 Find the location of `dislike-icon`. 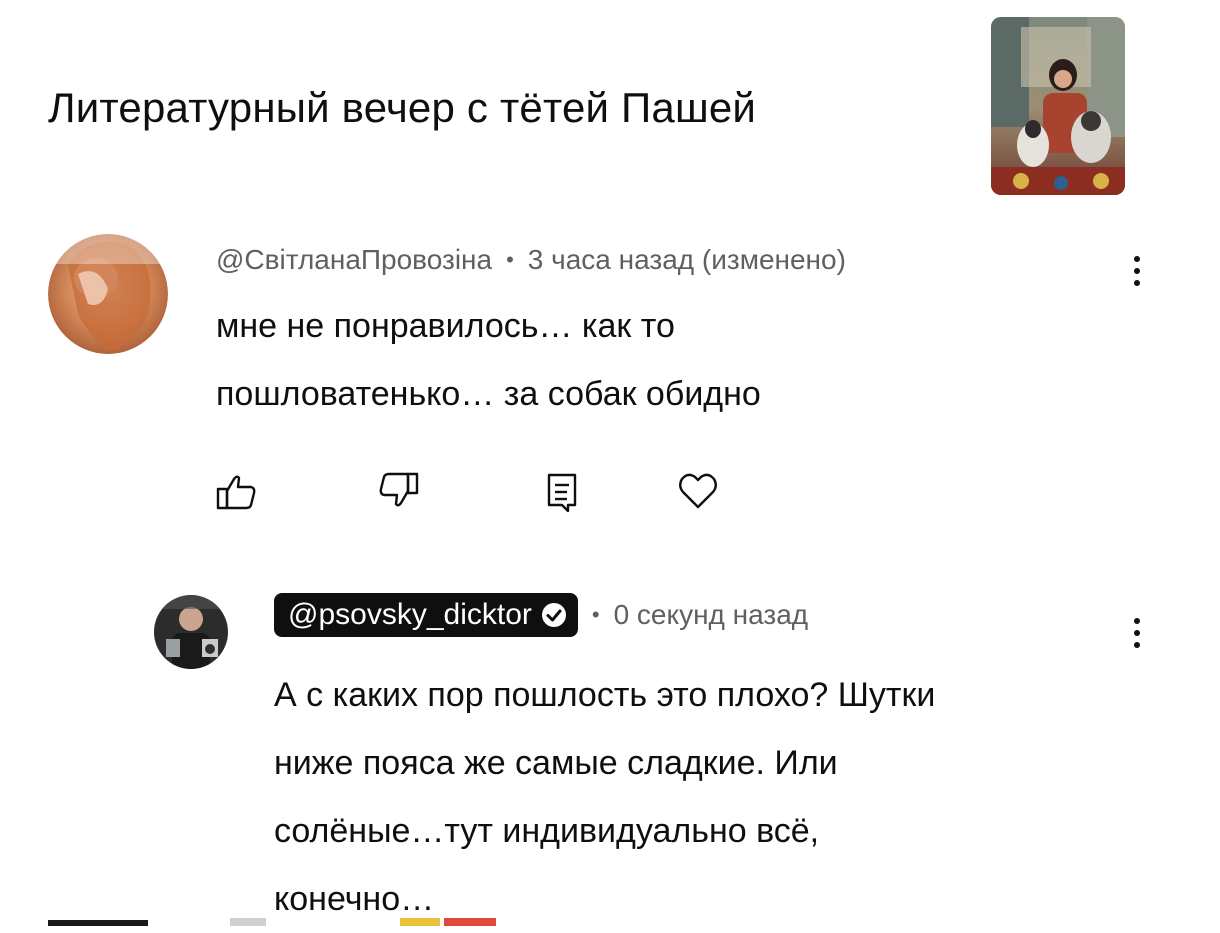

dislike-icon is located at coordinates (399, 489).